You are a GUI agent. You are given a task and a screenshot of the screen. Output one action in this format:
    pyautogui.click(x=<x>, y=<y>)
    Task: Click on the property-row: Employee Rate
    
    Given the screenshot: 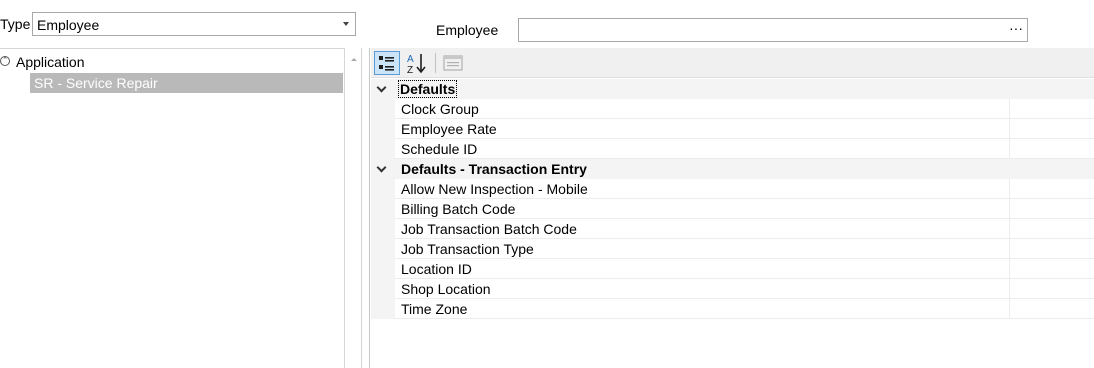 What is the action you would take?
    pyautogui.click(x=732, y=129)
    